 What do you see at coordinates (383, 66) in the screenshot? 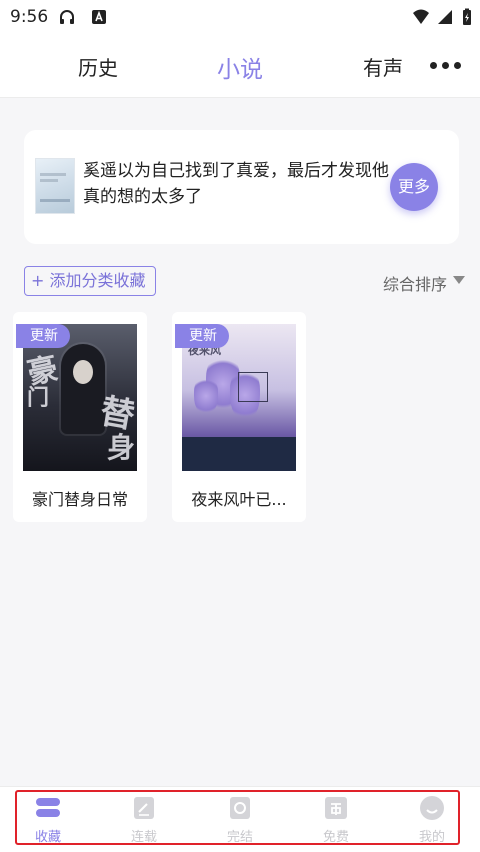
I see `tab-audiobook: 有声` at bounding box center [383, 66].